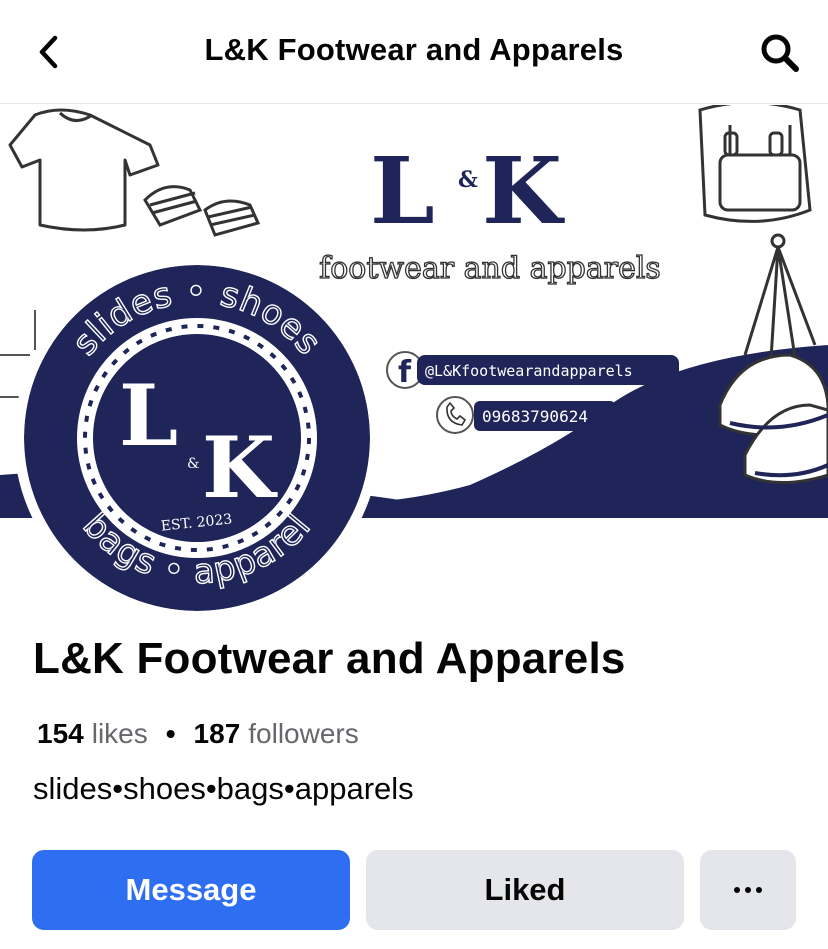 The image size is (828, 949). I want to click on search-button, so click(780, 53).